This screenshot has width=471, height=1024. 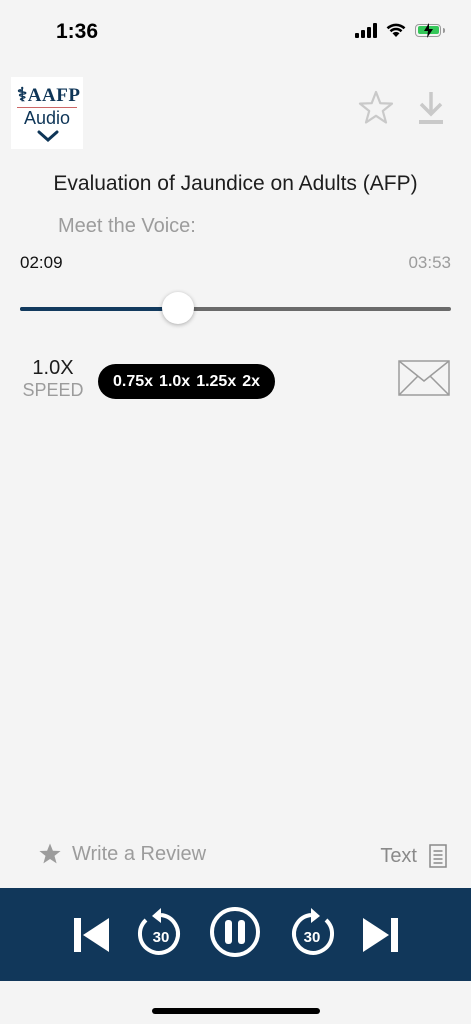 I want to click on rewind-30-icon: 30, so click(x=160, y=933).